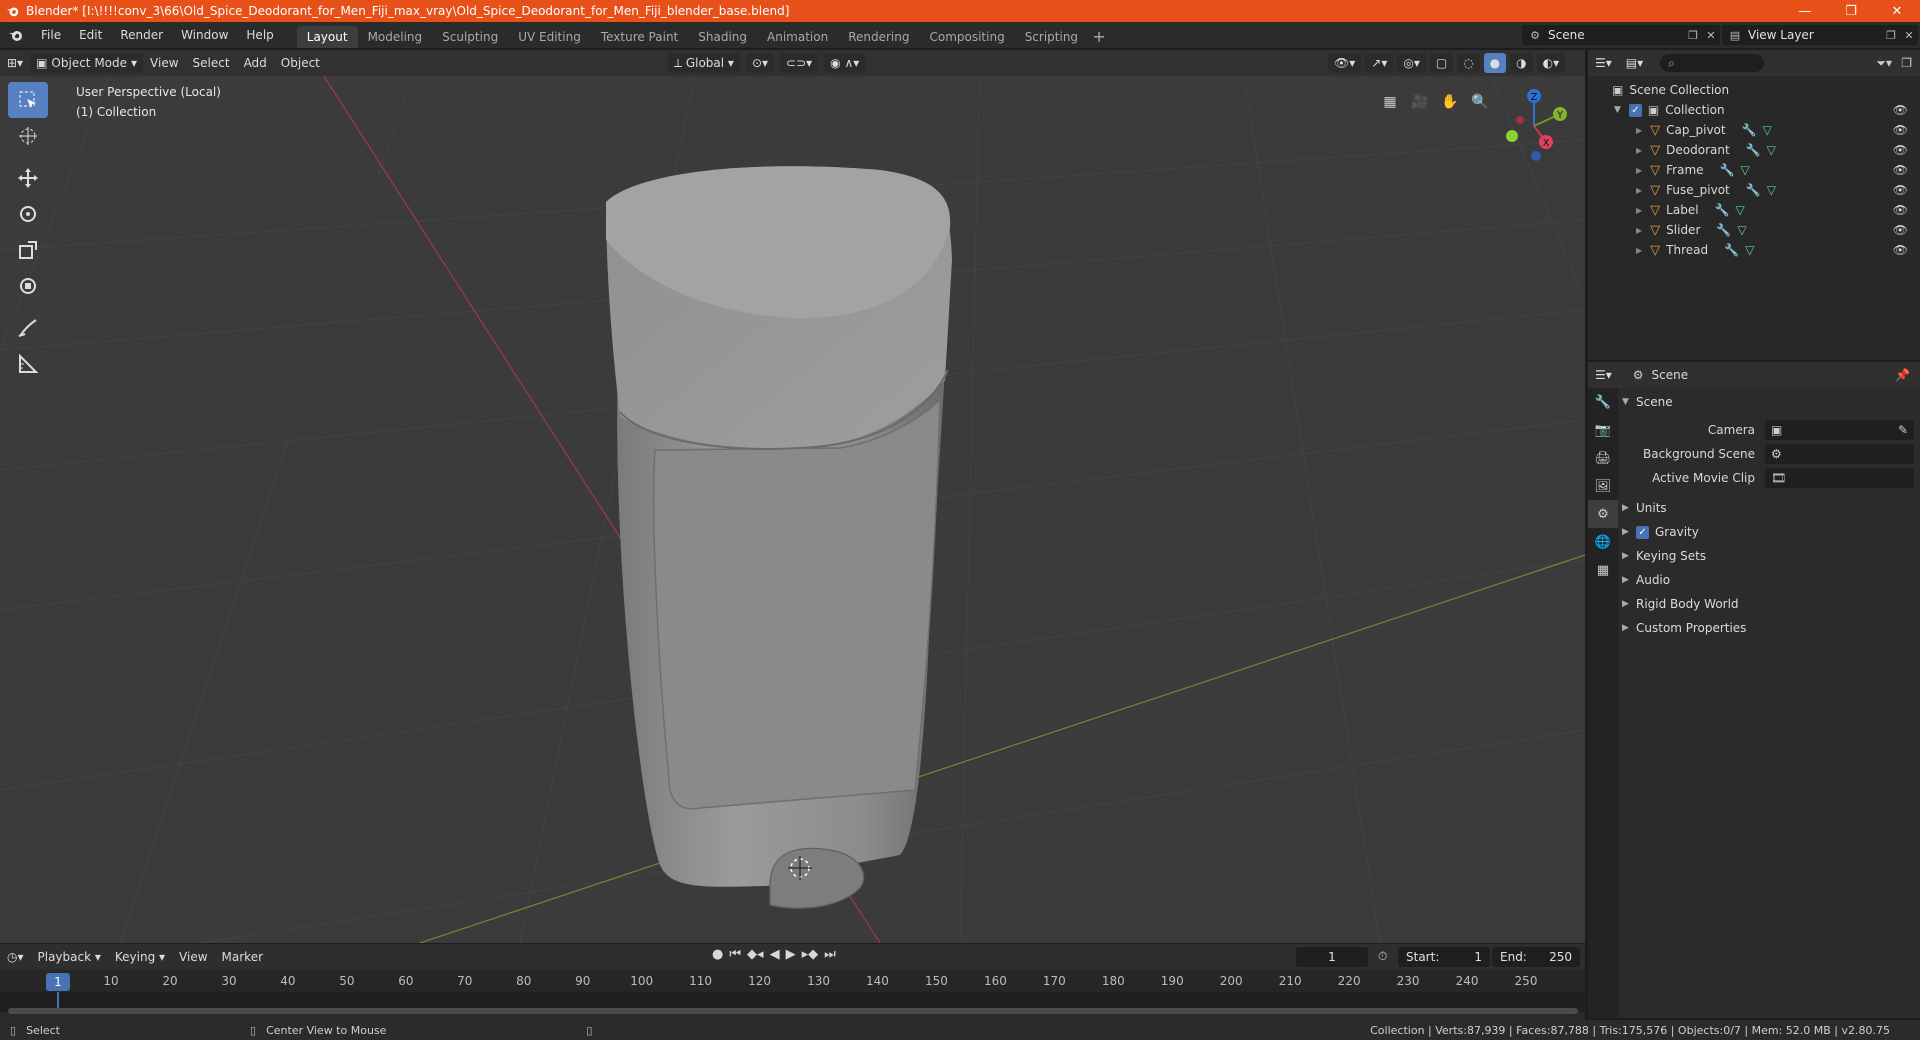 The width and height of the screenshot is (1920, 1040). I want to click on custom-properties-panel: ▶ Custom Properties, so click(1768, 628).